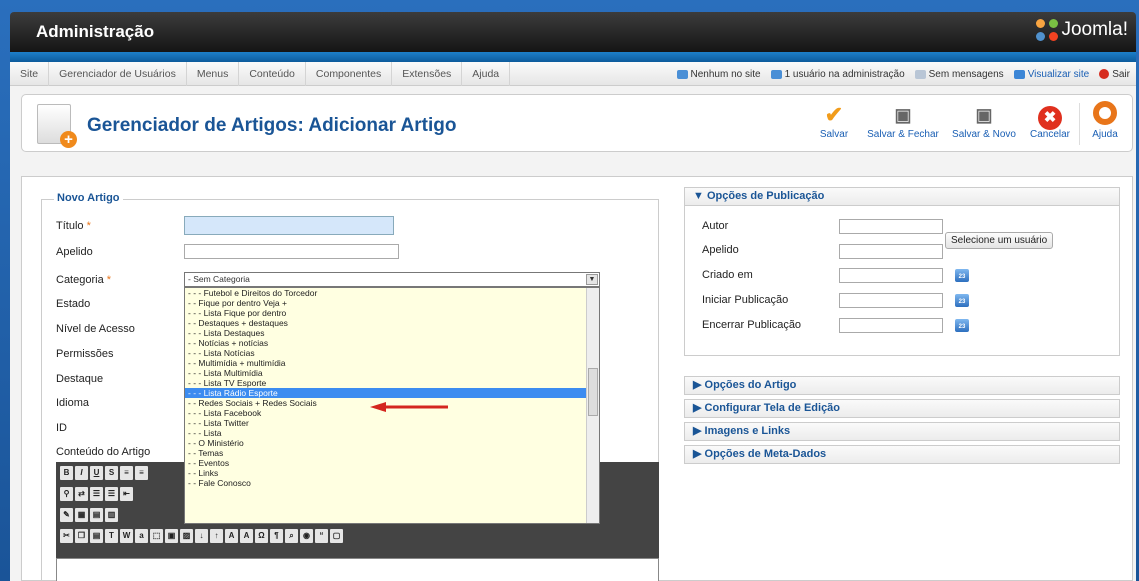  Describe the element at coordinates (1050, 120) in the screenshot. I see `cancel-button: ✖ Cancelar` at that location.